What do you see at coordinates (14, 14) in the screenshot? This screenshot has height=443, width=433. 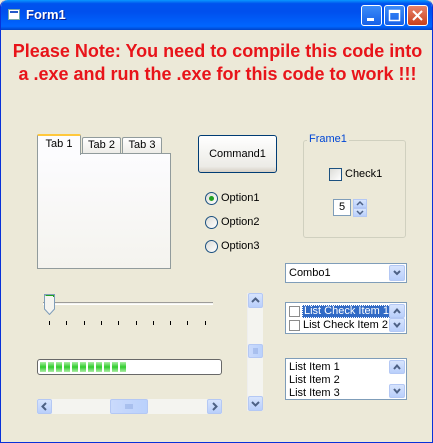 I see `window-icon` at bounding box center [14, 14].